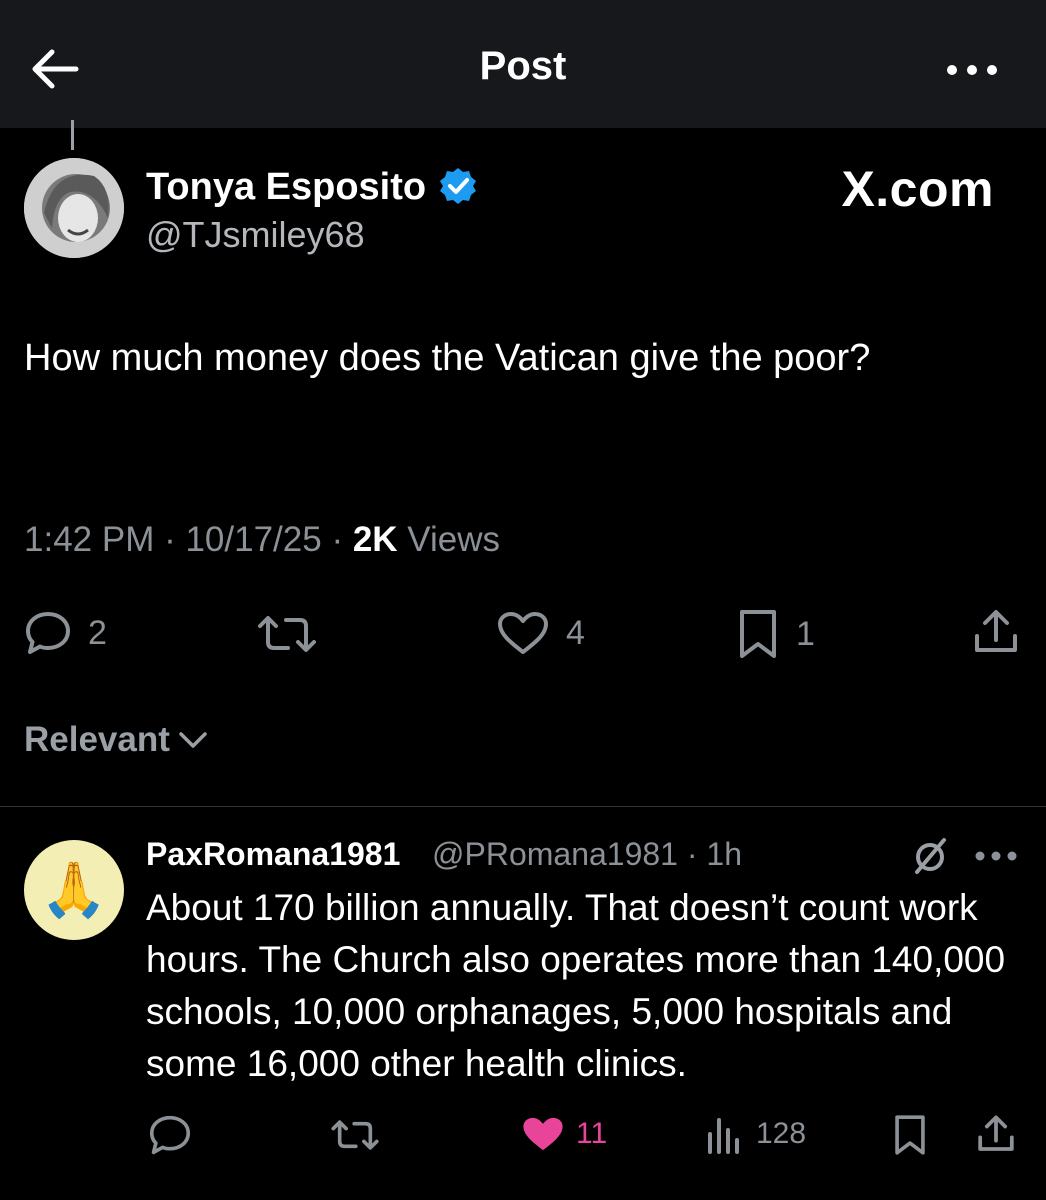 The image size is (1046, 1200). Describe the element at coordinates (74, 208) in the screenshot. I see `avatar` at that location.